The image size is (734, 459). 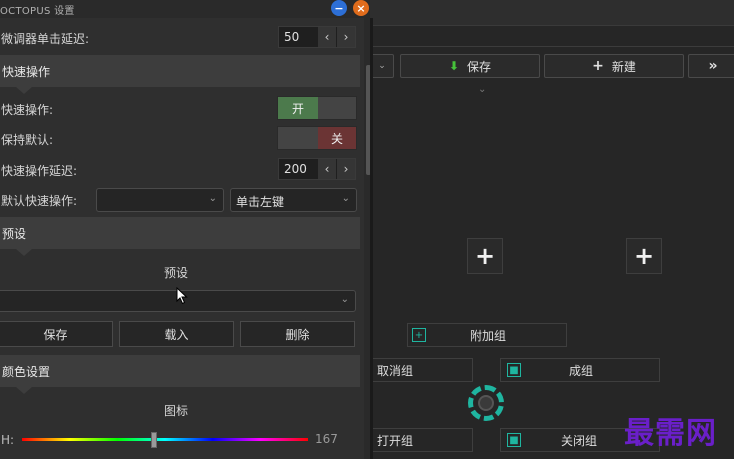 I want to click on preset-load-label: 载入, so click(x=176, y=334).